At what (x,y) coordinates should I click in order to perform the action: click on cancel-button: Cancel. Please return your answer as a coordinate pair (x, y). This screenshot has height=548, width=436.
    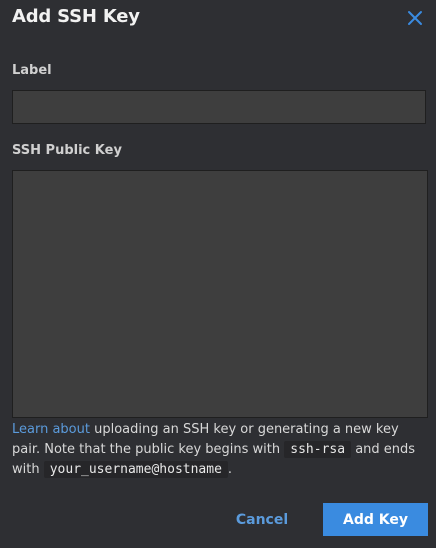
    Looking at the image, I should click on (262, 519).